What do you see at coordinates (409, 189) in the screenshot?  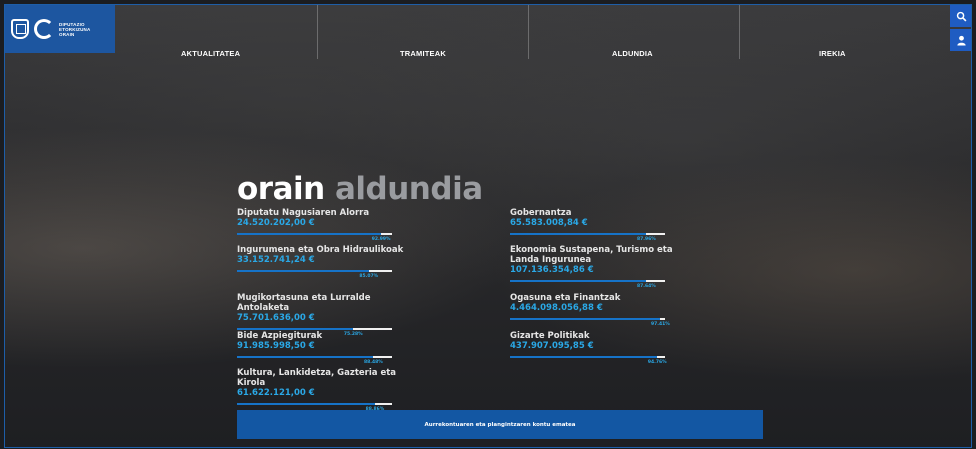 I see `hero-title-aldundia: aldundia` at bounding box center [409, 189].